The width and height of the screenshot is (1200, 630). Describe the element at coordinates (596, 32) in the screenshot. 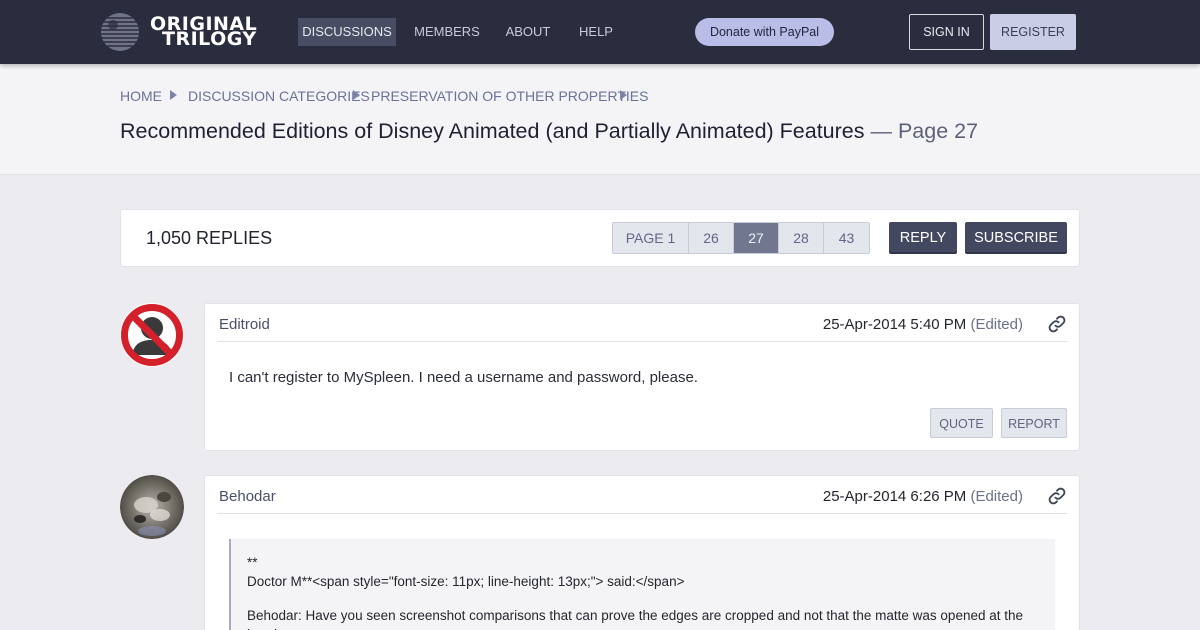

I see `nav-help: HELP` at that location.